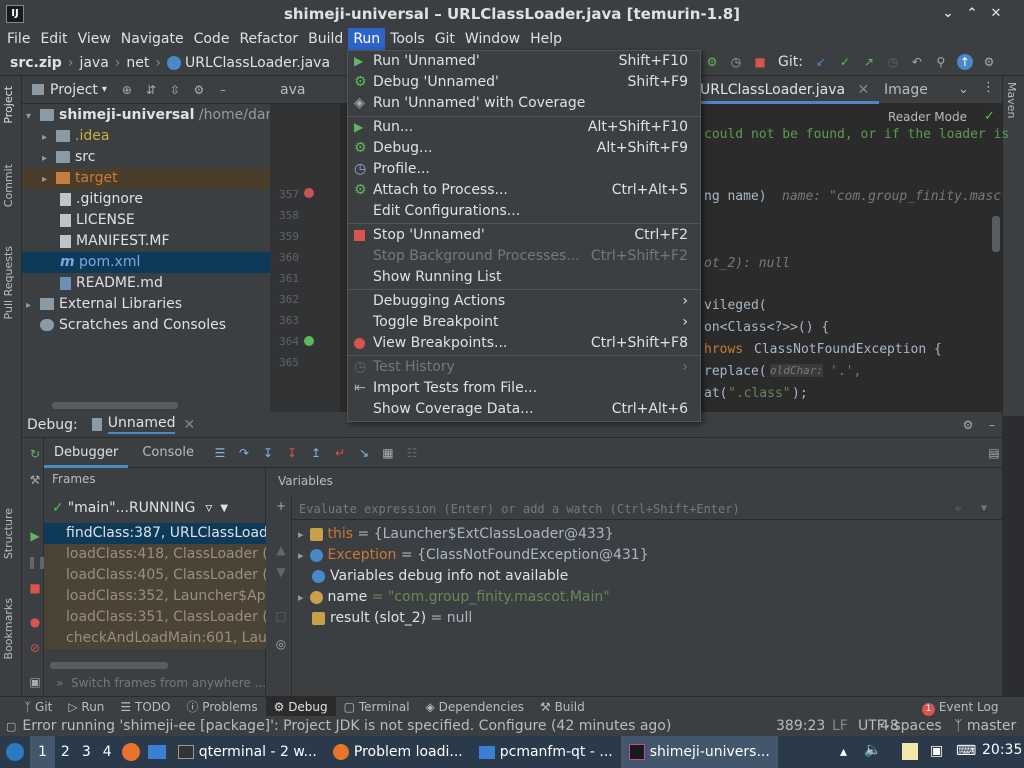  I want to click on frame-row: loadClass:351, ClassLoader (ja, so click(155, 617).